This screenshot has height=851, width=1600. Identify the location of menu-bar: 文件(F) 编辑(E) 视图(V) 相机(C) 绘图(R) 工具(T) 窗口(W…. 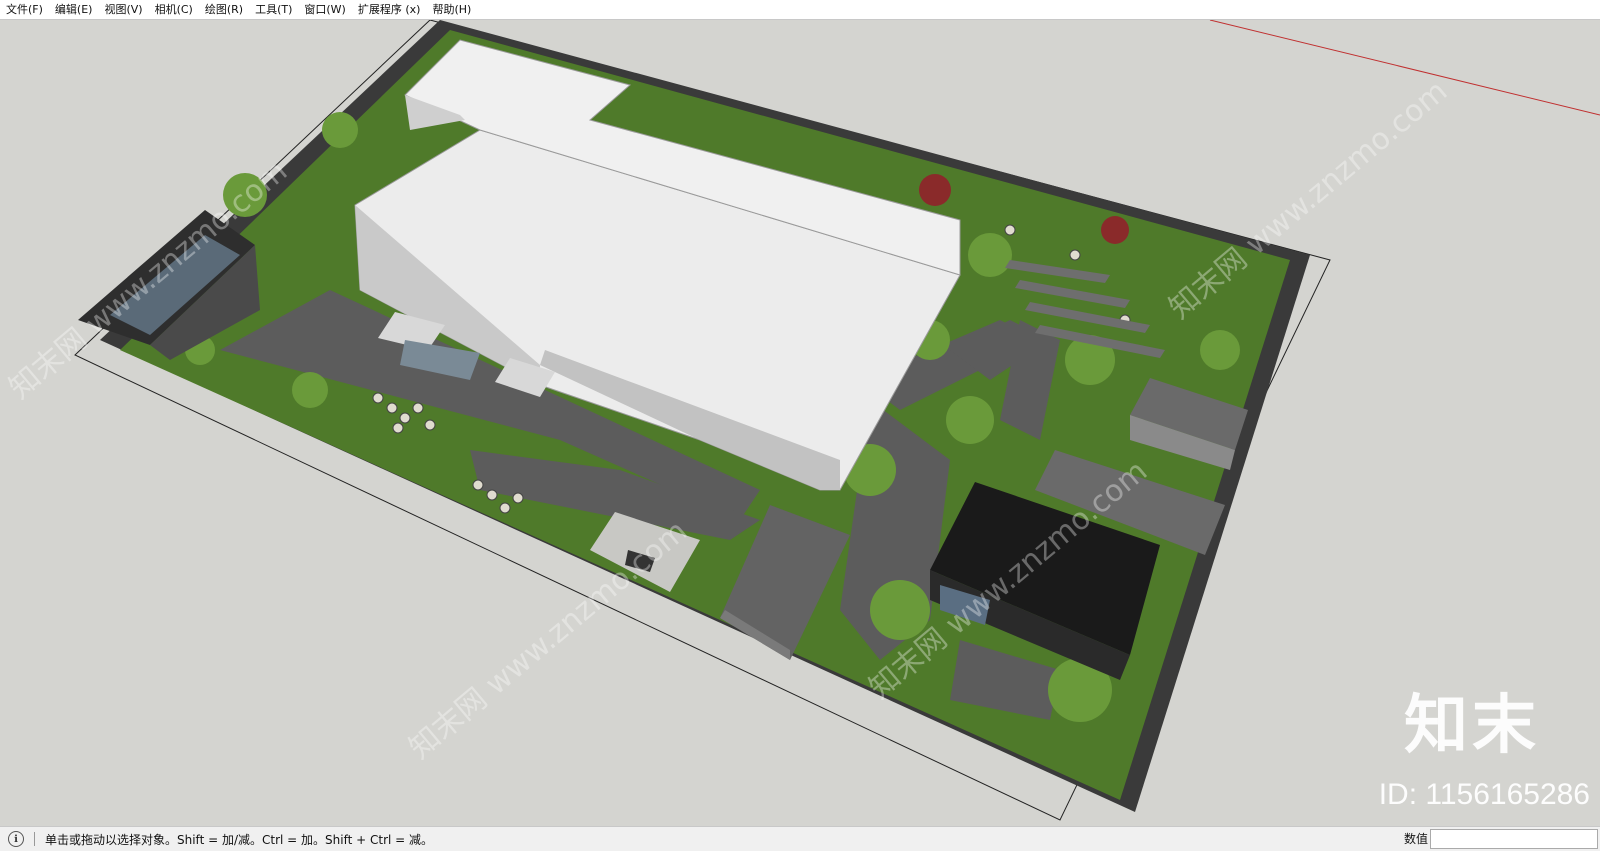
(800, 10).